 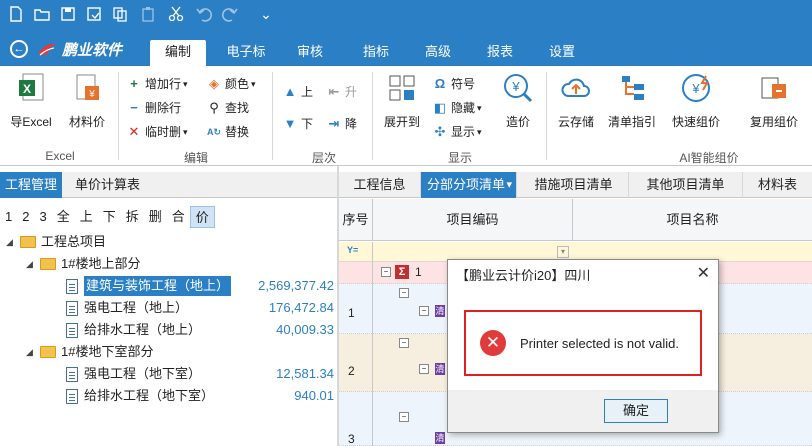 I want to click on arrow-down-icon: ▼, so click(x=290, y=123).